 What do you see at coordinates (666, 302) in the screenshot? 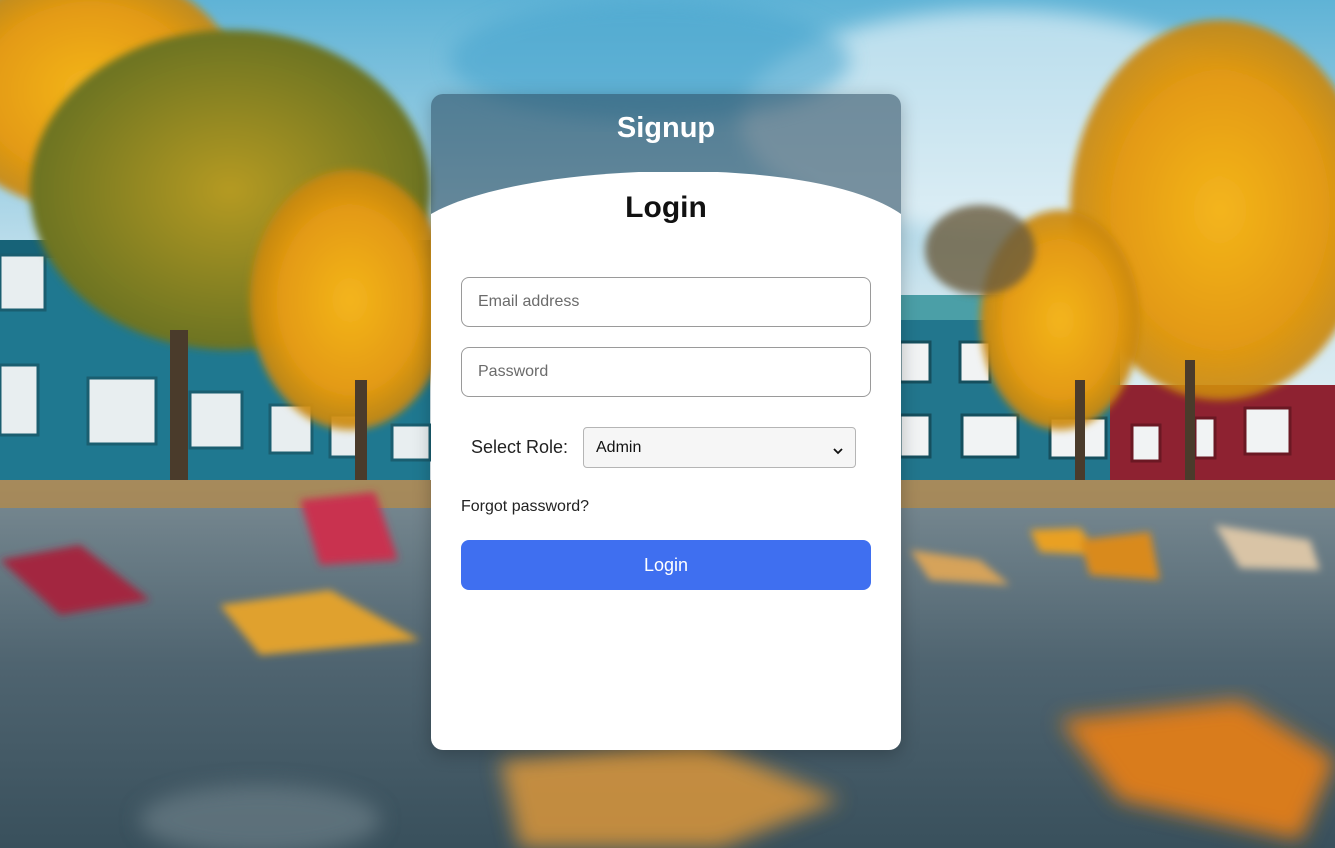
I see `email-field` at bounding box center [666, 302].